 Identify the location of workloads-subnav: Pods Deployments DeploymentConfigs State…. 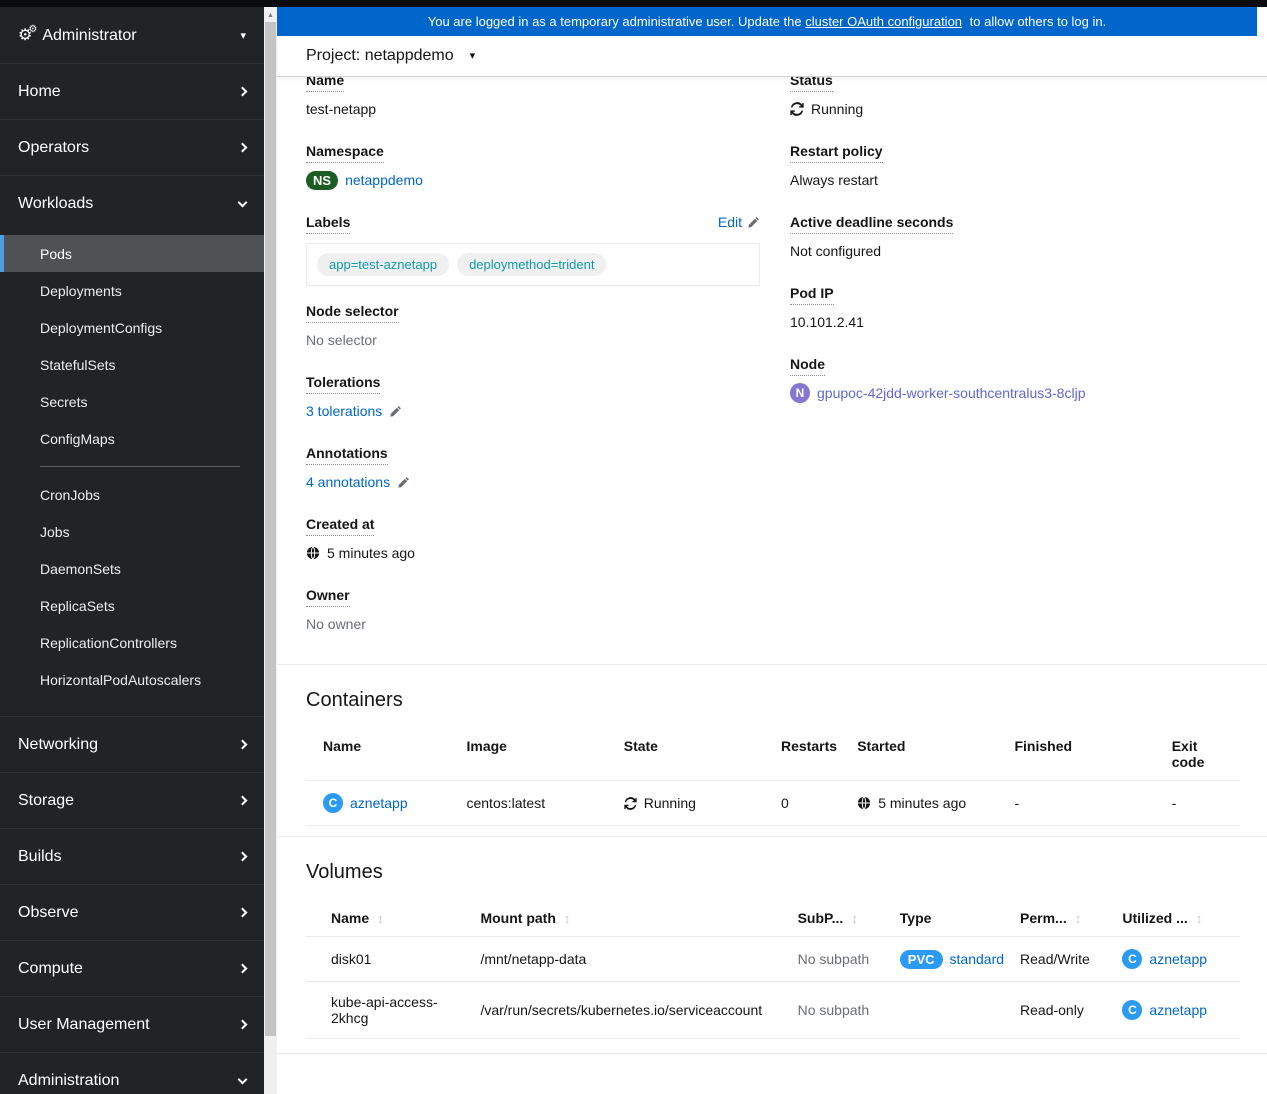
(132, 473).